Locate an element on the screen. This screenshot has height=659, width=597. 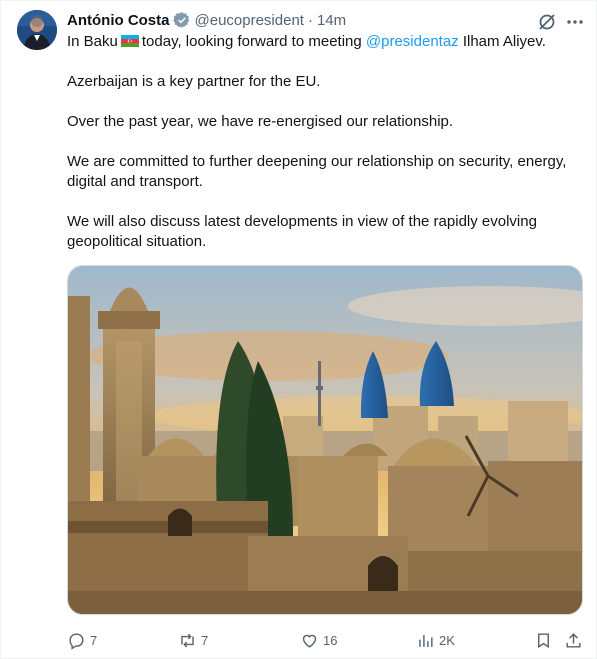
bookmark-button is located at coordinates (543, 640).